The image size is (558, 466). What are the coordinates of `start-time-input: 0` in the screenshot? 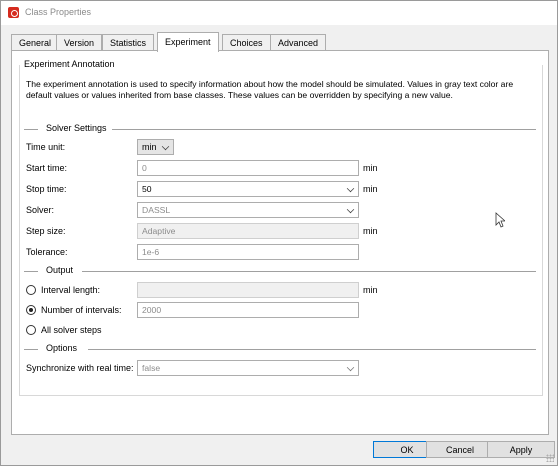 It's located at (248, 168).